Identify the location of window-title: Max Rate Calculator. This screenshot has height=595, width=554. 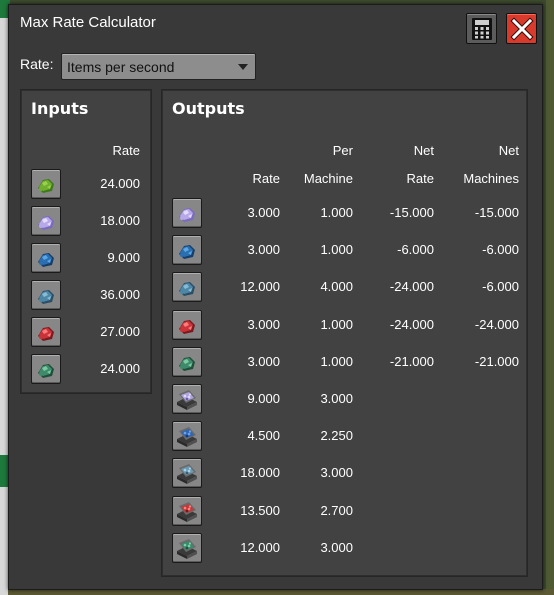
(88, 22).